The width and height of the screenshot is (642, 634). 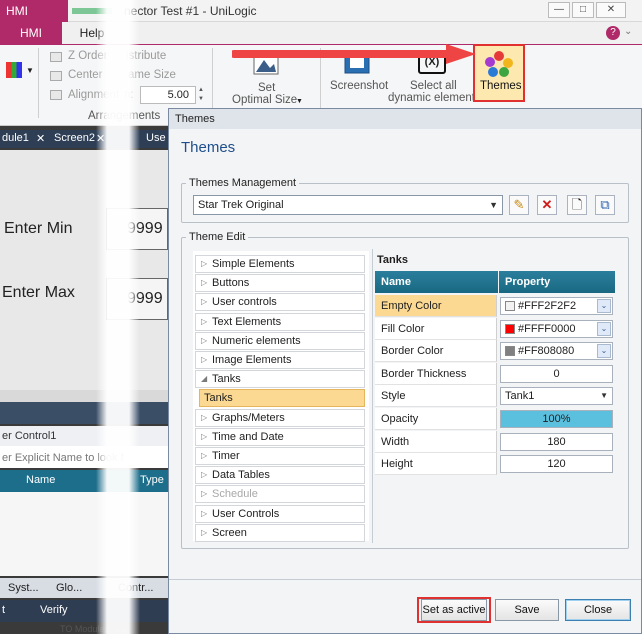 I want to click on property-name: Width, so click(x=436, y=441).